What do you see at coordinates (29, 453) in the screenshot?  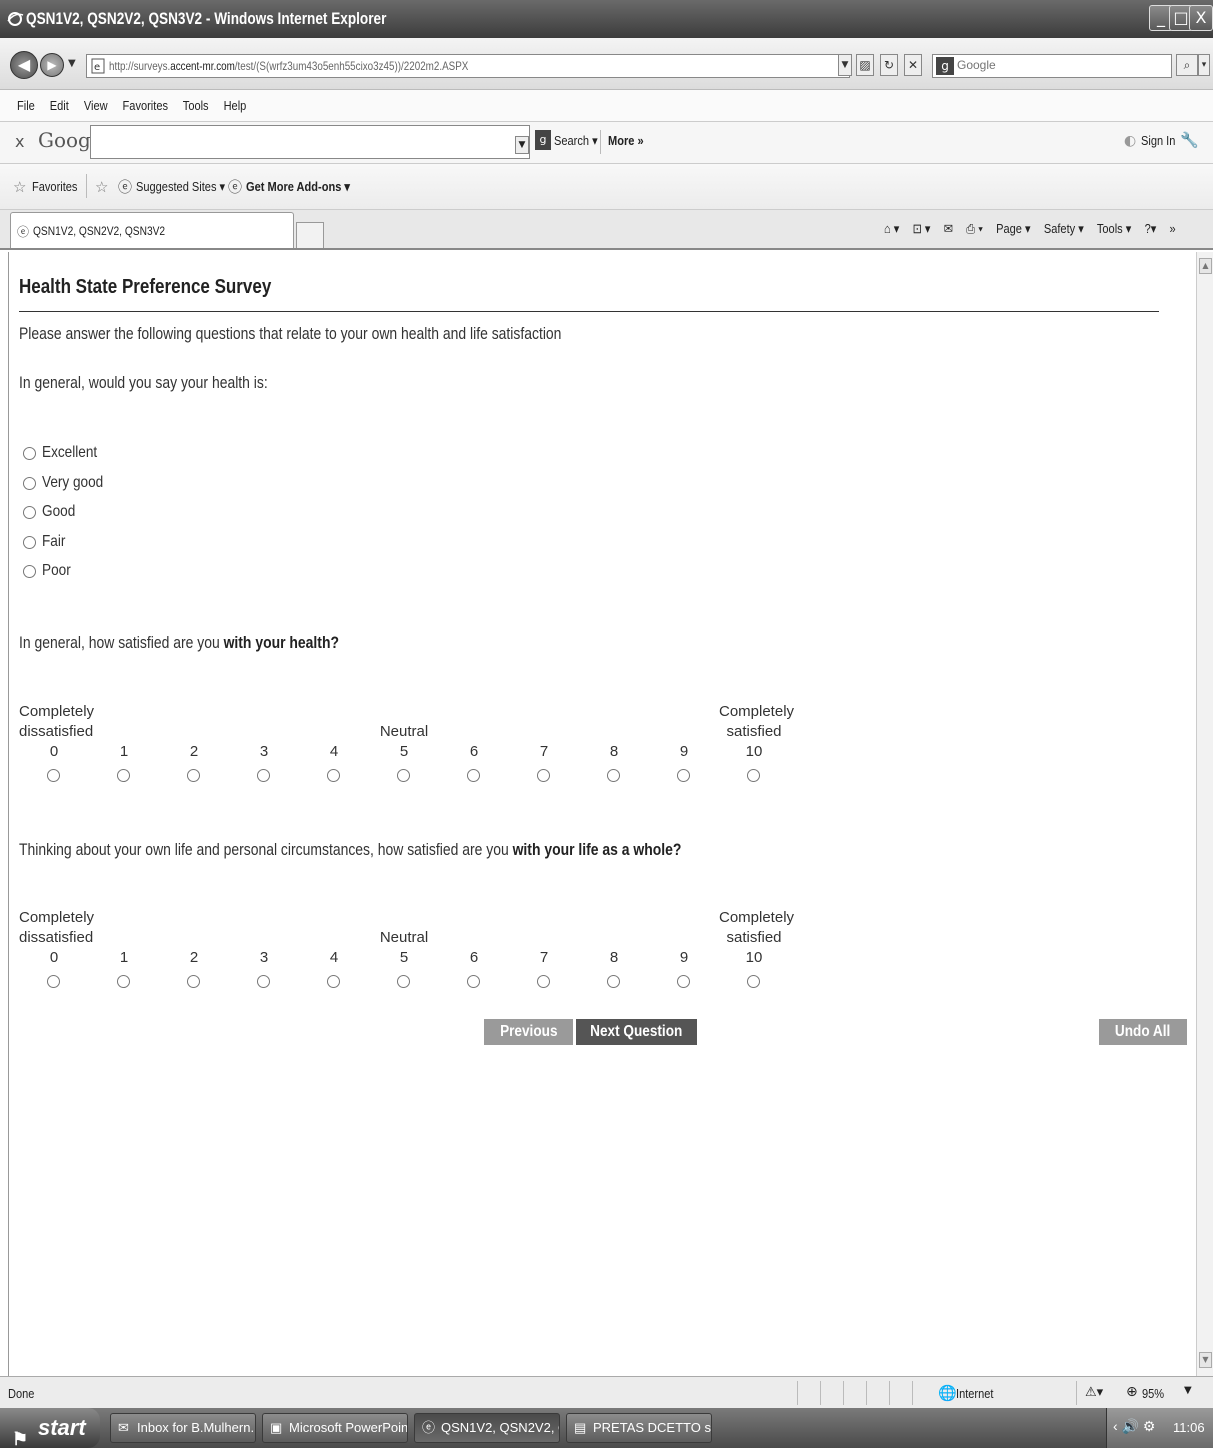 I see `radio-excellent` at bounding box center [29, 453].